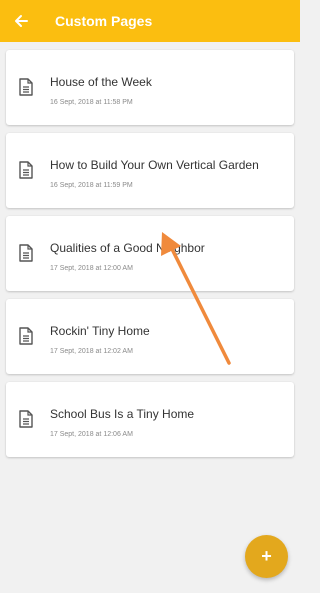  I want to click on plus-icon: +, so click(266, 556).